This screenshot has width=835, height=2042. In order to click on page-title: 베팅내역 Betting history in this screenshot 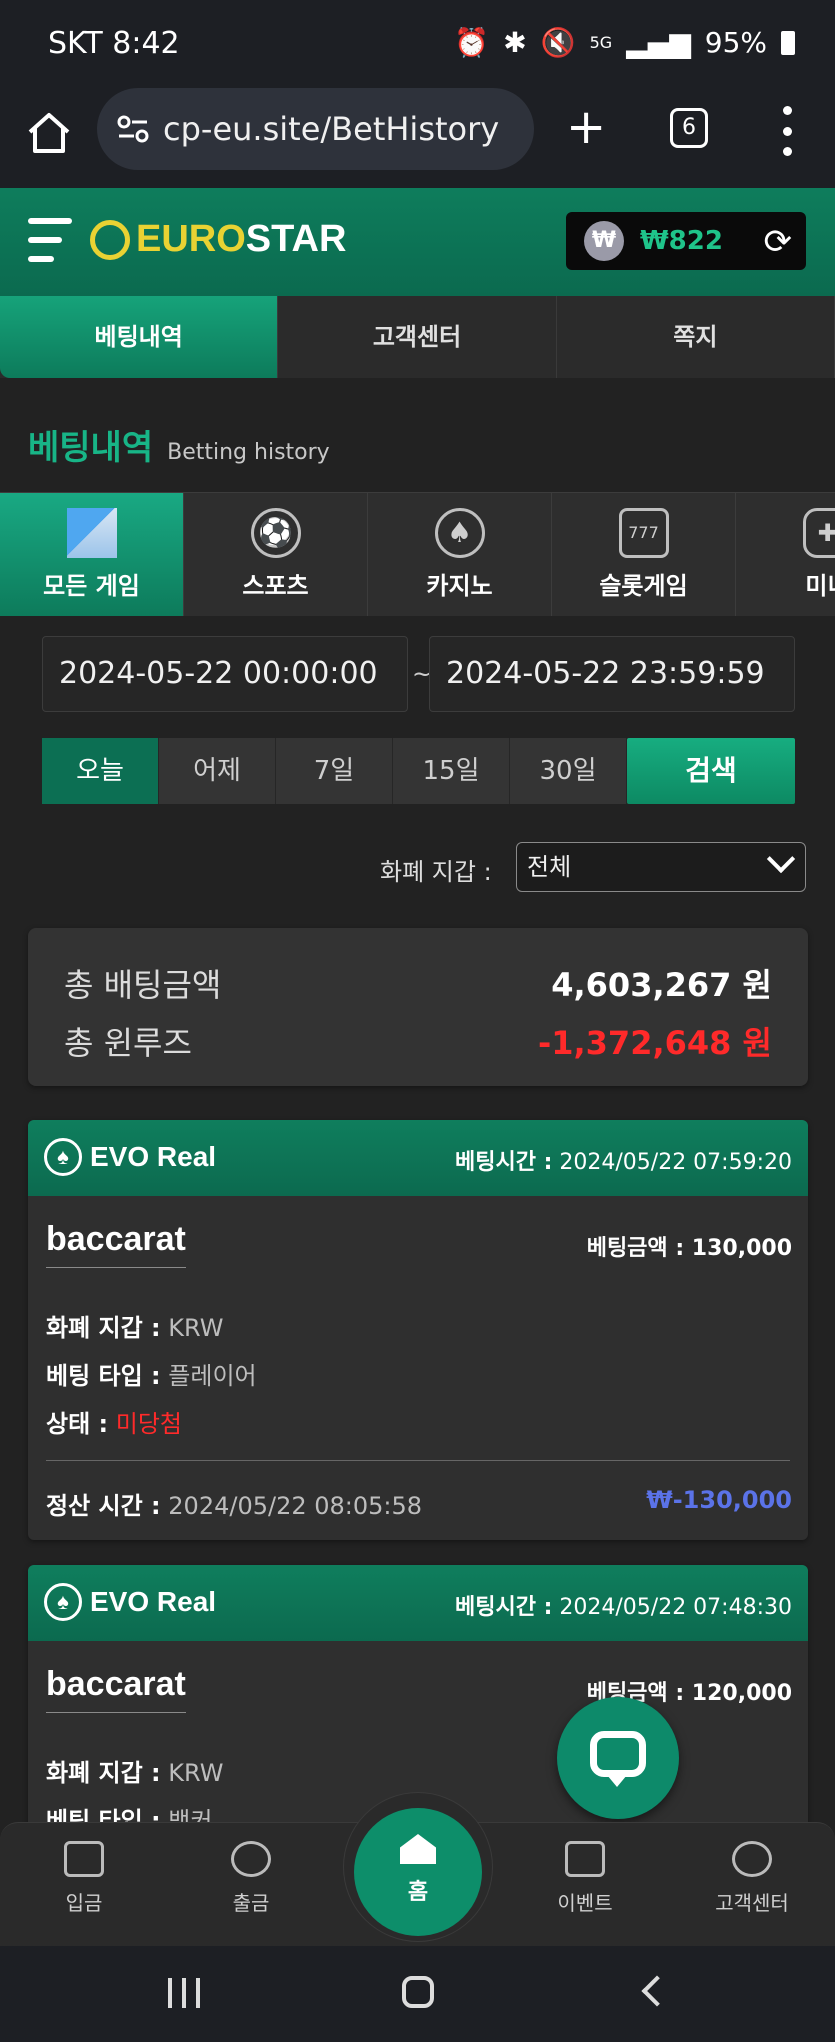, I will do `click(179, 448)`.